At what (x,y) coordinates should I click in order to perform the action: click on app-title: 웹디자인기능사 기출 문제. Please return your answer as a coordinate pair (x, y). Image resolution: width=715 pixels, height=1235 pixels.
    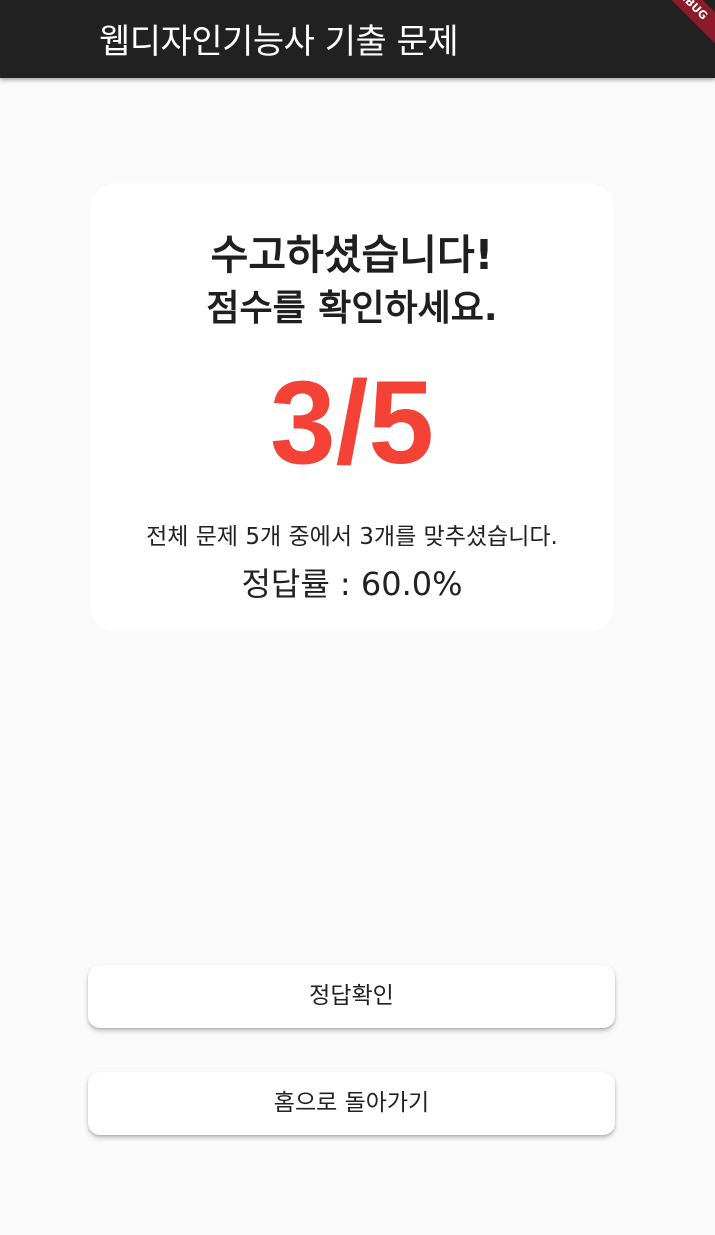
    Looking at the image, I should click on (279, 42).